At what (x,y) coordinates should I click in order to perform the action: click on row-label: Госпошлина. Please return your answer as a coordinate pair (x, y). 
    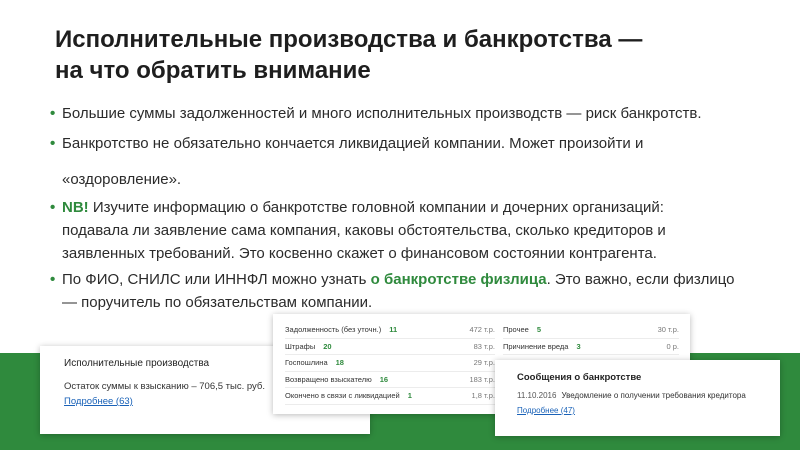
    Looking at the image, I should click on (306, 363).